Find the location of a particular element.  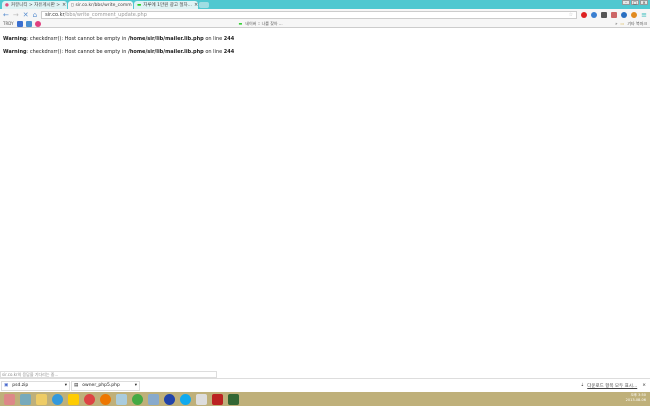

filezilla-icon is located at coordinates (217, 399).